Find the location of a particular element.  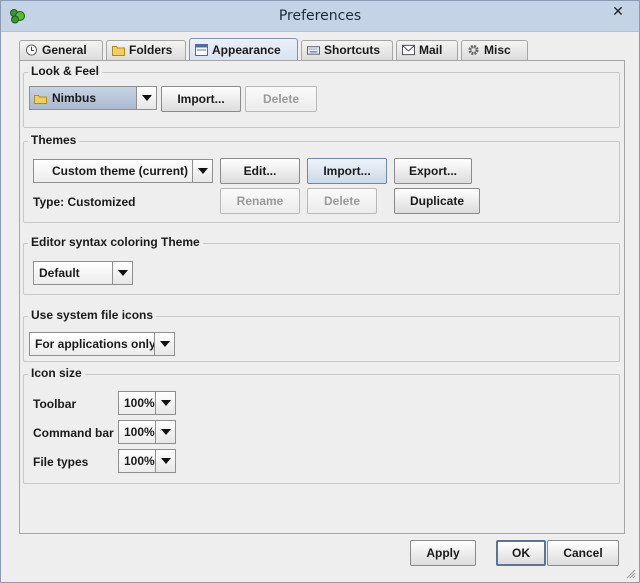

tab-label: Shortcuts is located at coordinates (352, 50).